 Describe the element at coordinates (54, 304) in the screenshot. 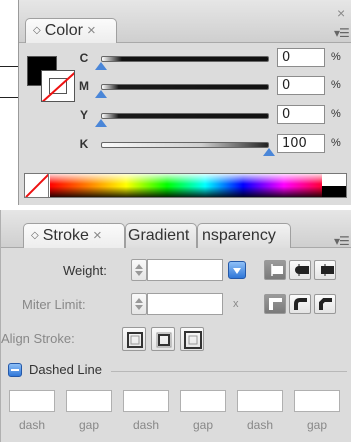

I see `miter-limit-label: Miter Limit:` at that location.